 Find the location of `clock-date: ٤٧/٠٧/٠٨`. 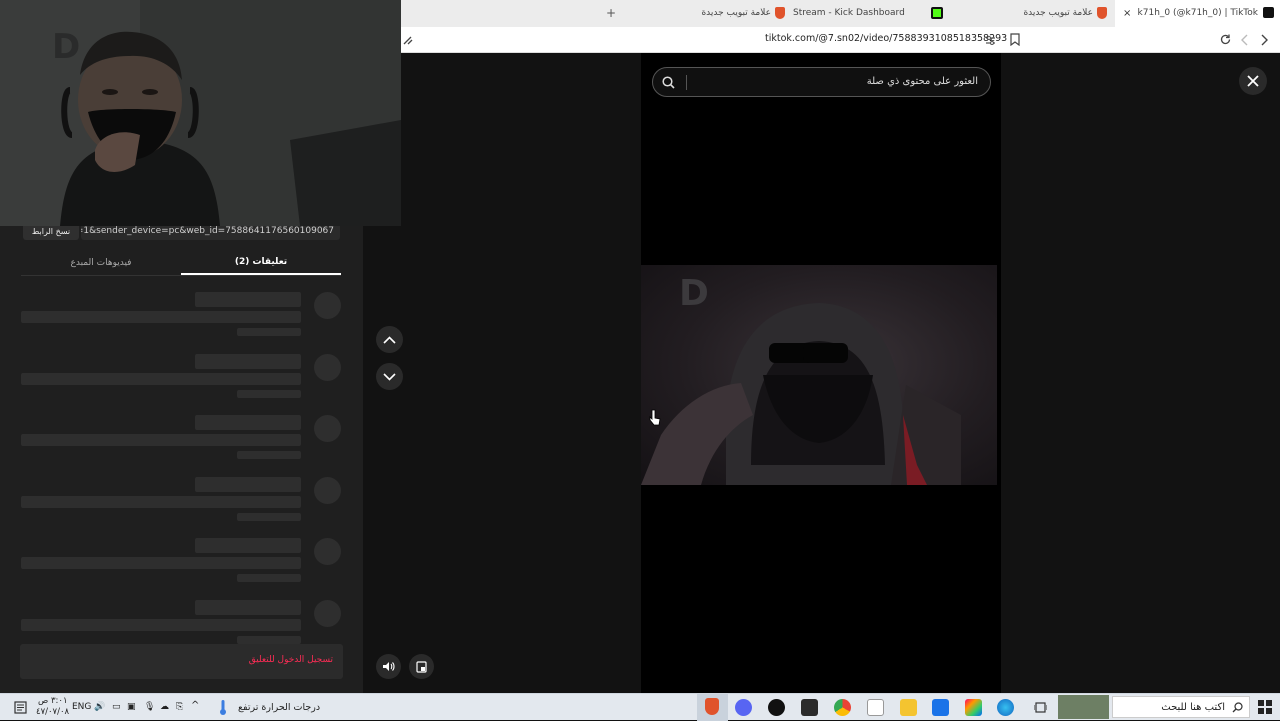

clock-date: ٤٧/٠٧/٠٨ is located at coordinates (52, 712).